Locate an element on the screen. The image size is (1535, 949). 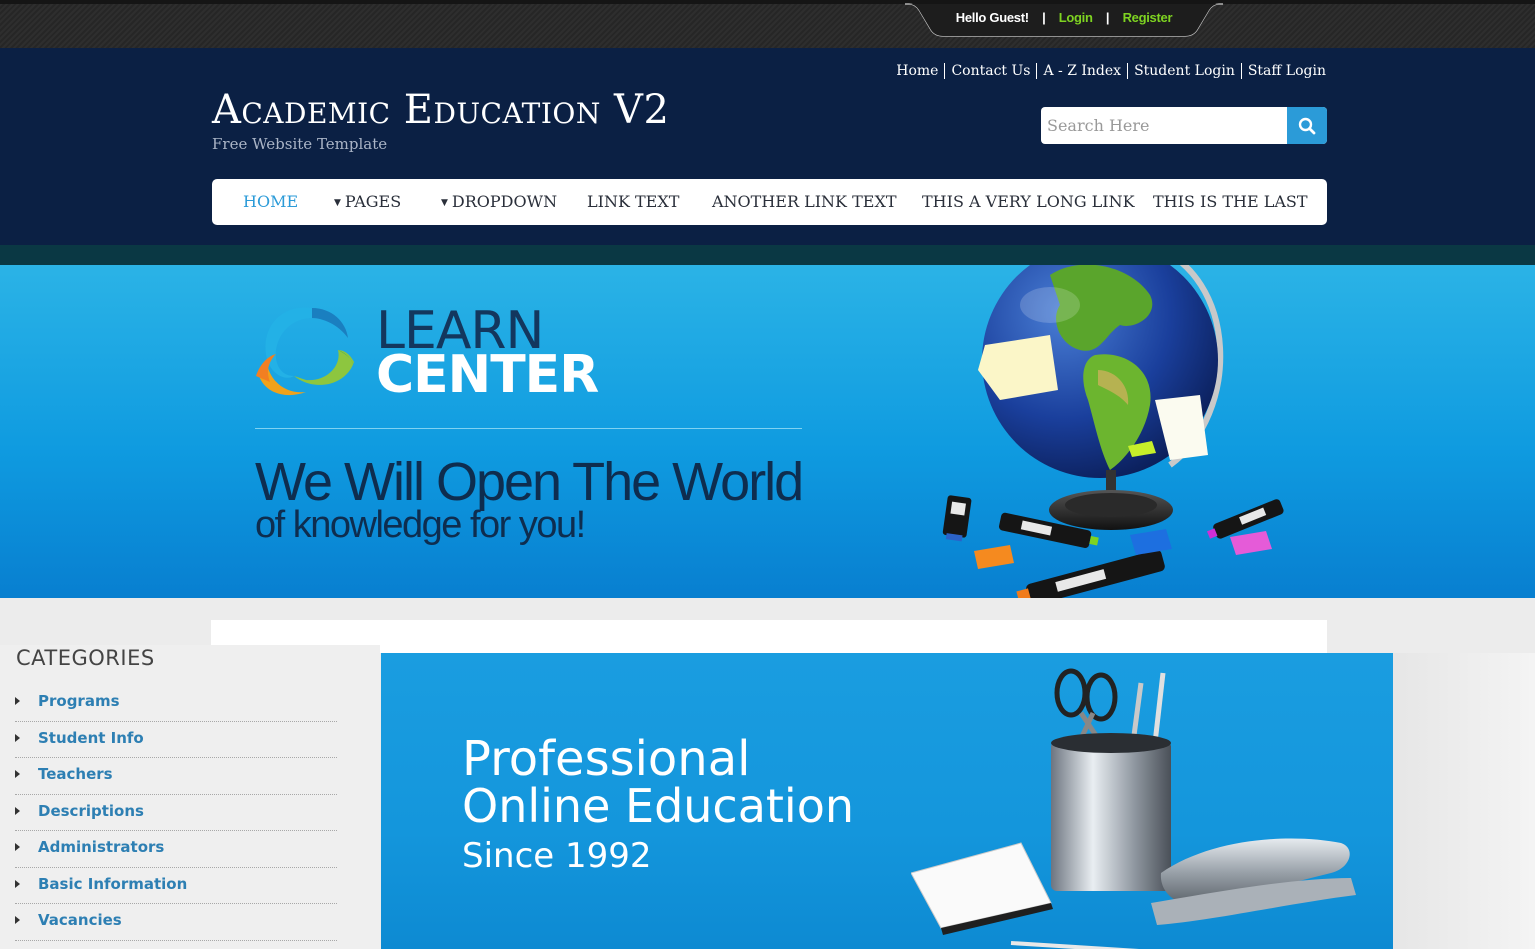
right-margin is located at coordinates (1464, 801).